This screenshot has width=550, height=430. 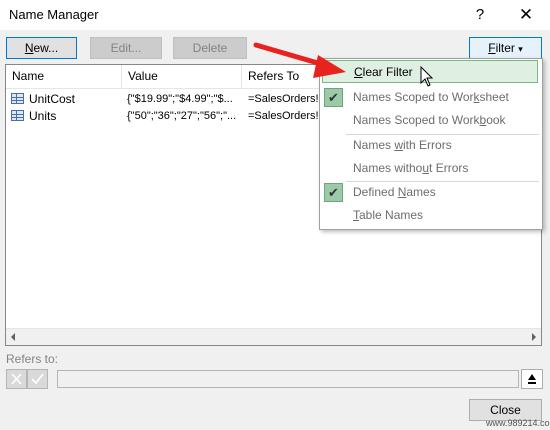 I want to click on menu-item-label: Table Names, so click(x=388, y=215).